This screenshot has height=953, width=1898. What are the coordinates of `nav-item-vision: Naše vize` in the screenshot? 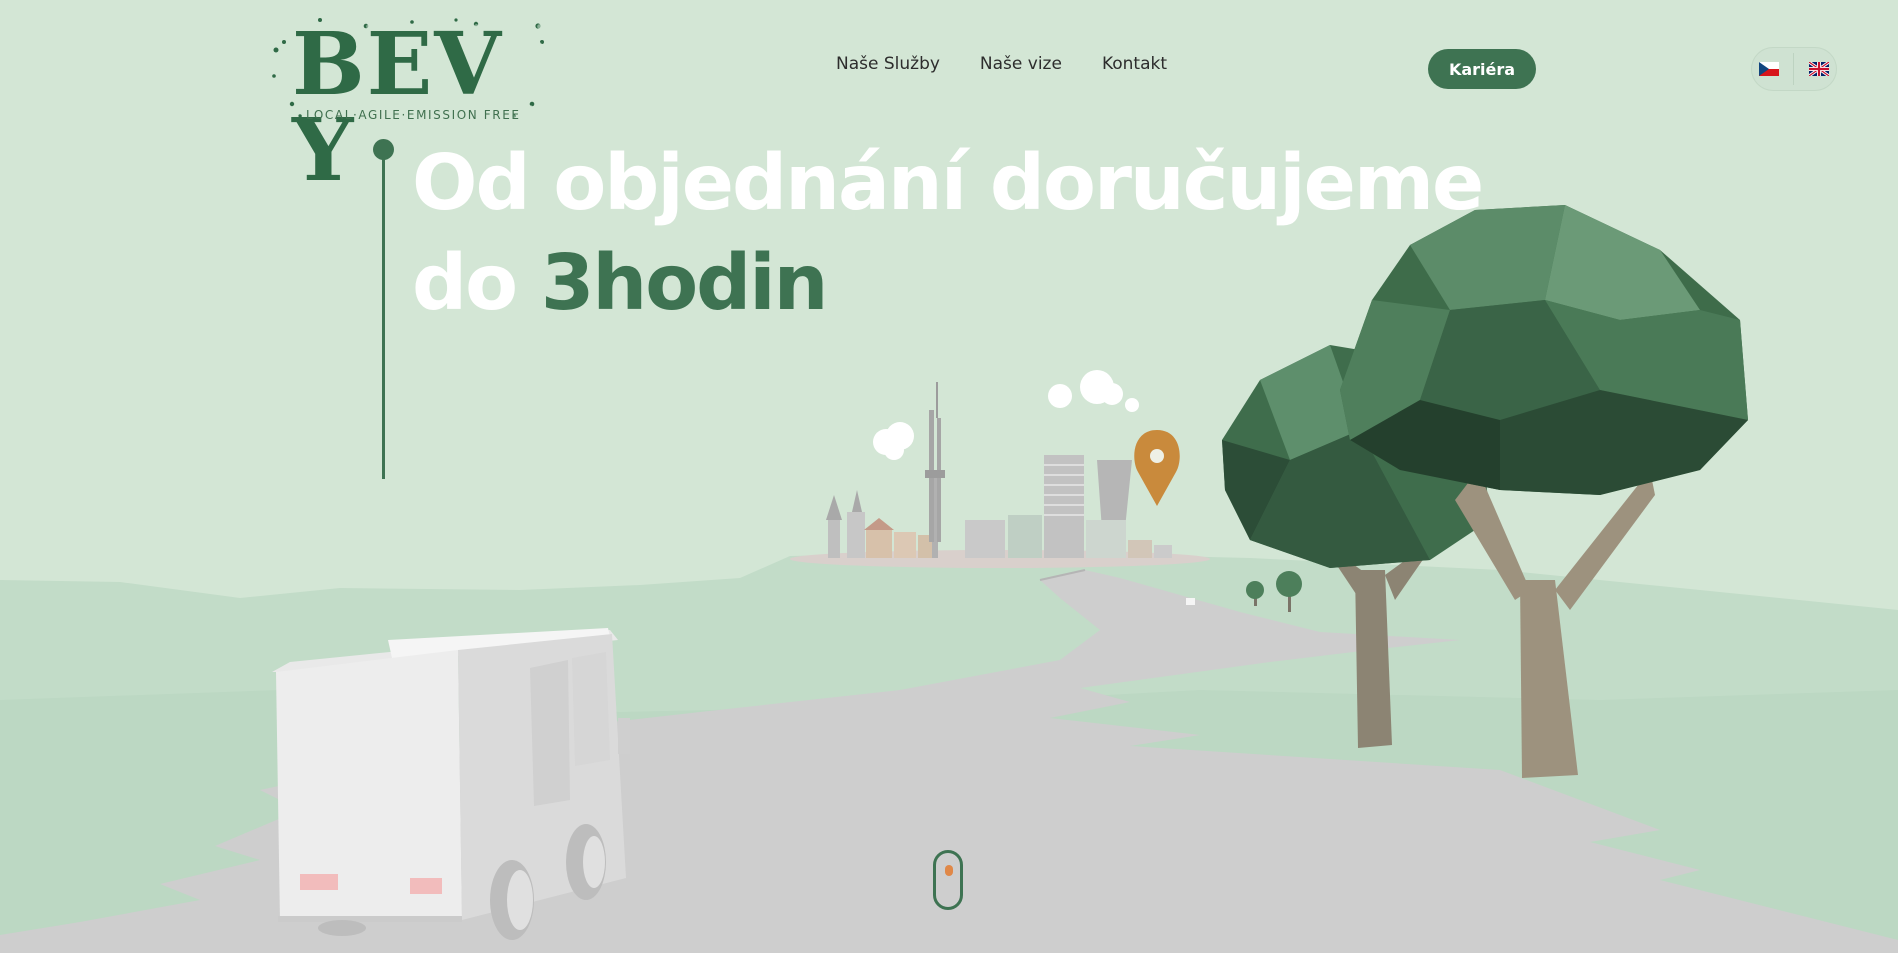 It's located at (1021, 64).